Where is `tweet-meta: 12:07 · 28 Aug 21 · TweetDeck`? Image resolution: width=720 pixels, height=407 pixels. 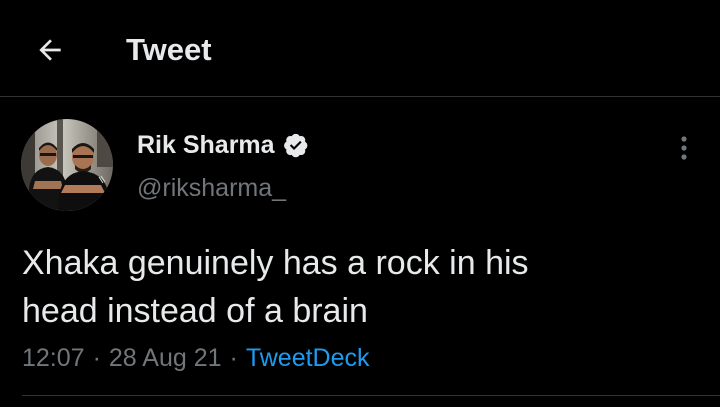 tweet-meta: 12:07 · 28 Aug 21 · TweetDeck is located at coordinates (196, 358).